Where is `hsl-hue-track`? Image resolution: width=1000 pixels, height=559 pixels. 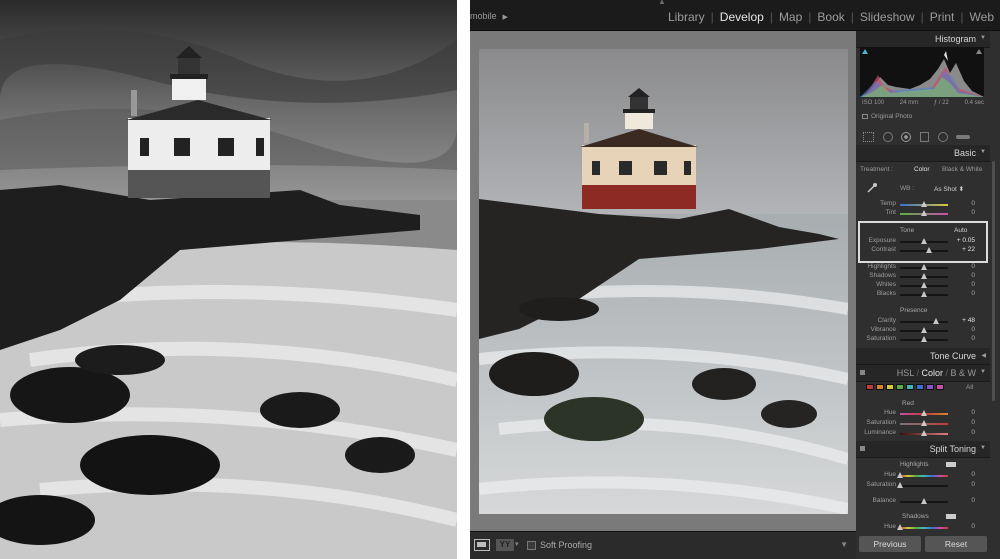
hsl-hue-track is located at coordinates (924, 413).